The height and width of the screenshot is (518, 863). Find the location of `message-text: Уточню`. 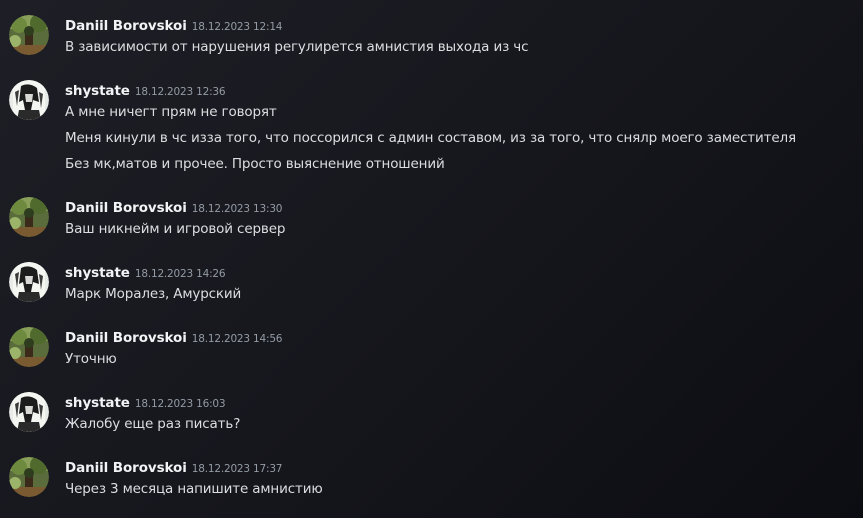

message-text: Уточню is located at coordinates (91, 359).